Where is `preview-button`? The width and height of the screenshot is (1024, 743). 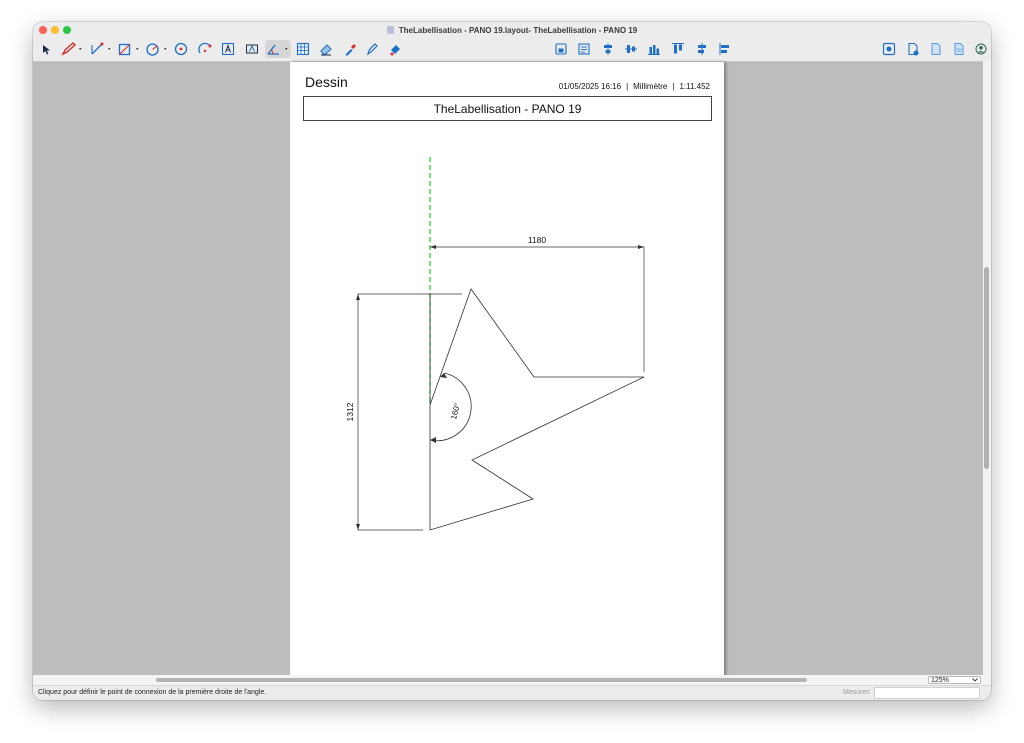 preview-button is located at coordinates (889, 49).